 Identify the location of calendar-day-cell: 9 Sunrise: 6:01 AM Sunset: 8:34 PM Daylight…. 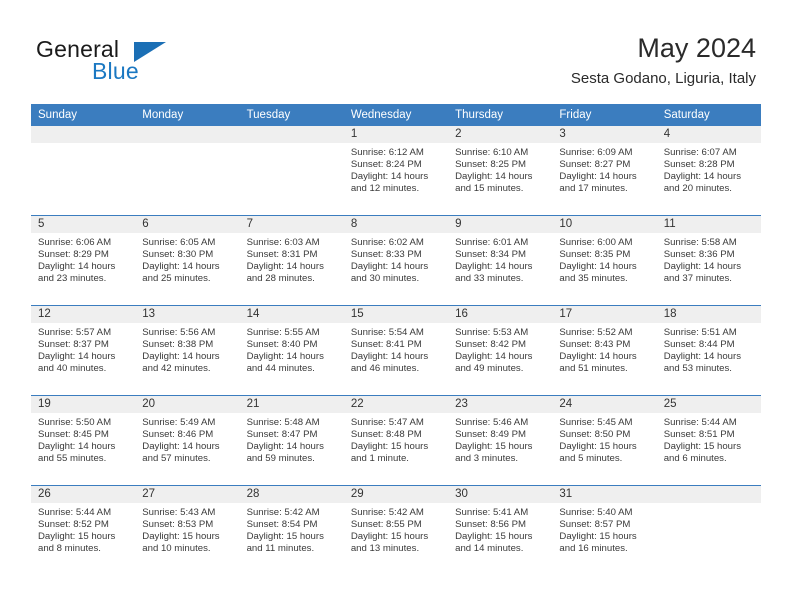
(500, 260).